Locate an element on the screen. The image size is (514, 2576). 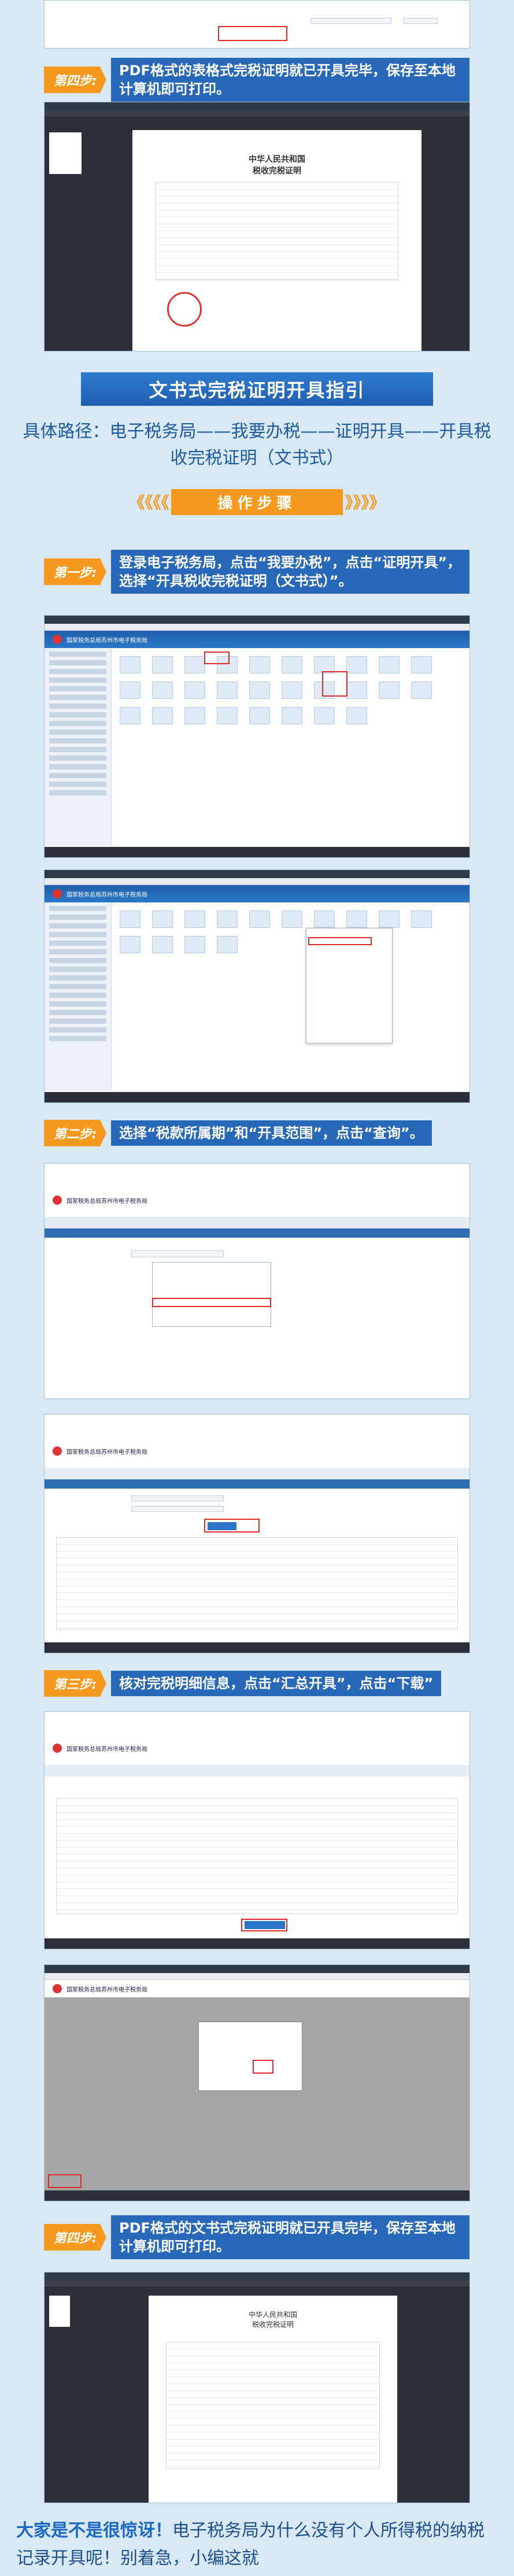
ops-header: 《《《《 操作步骤 》》》》 is located at coordinates (257, 502).